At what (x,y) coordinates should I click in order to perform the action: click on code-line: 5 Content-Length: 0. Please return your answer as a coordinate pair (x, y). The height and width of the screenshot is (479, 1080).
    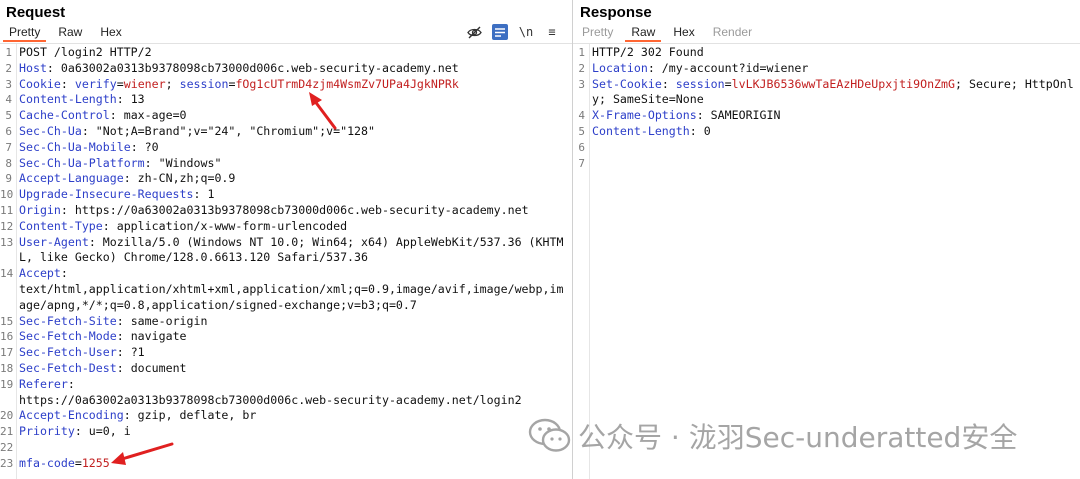
    Looking at the image, I should click on (826, 132).